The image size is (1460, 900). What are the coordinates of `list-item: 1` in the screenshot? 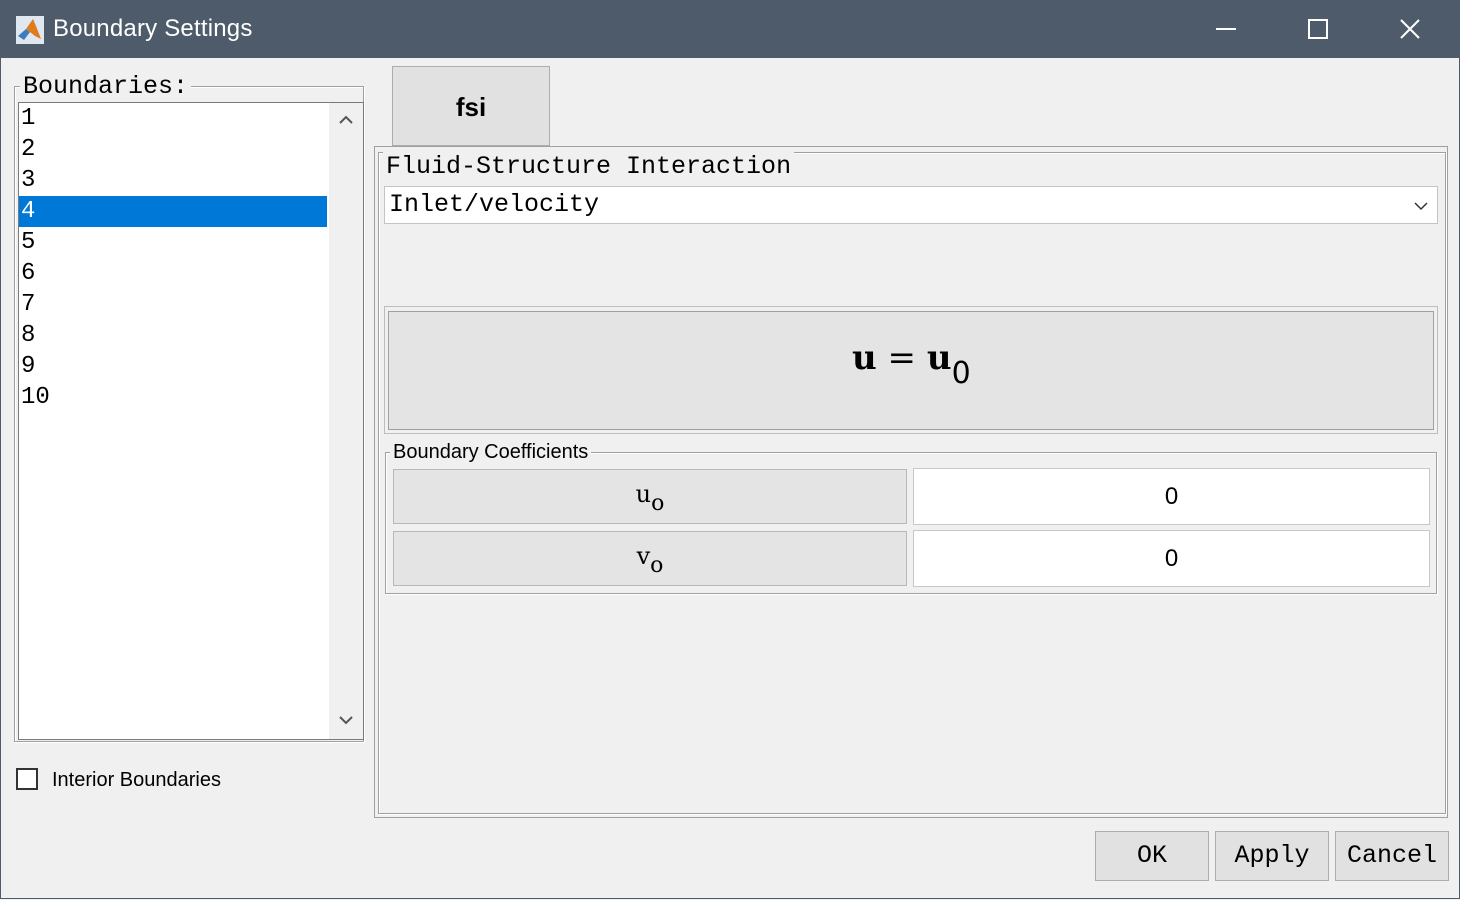 It's located at (173, 118).